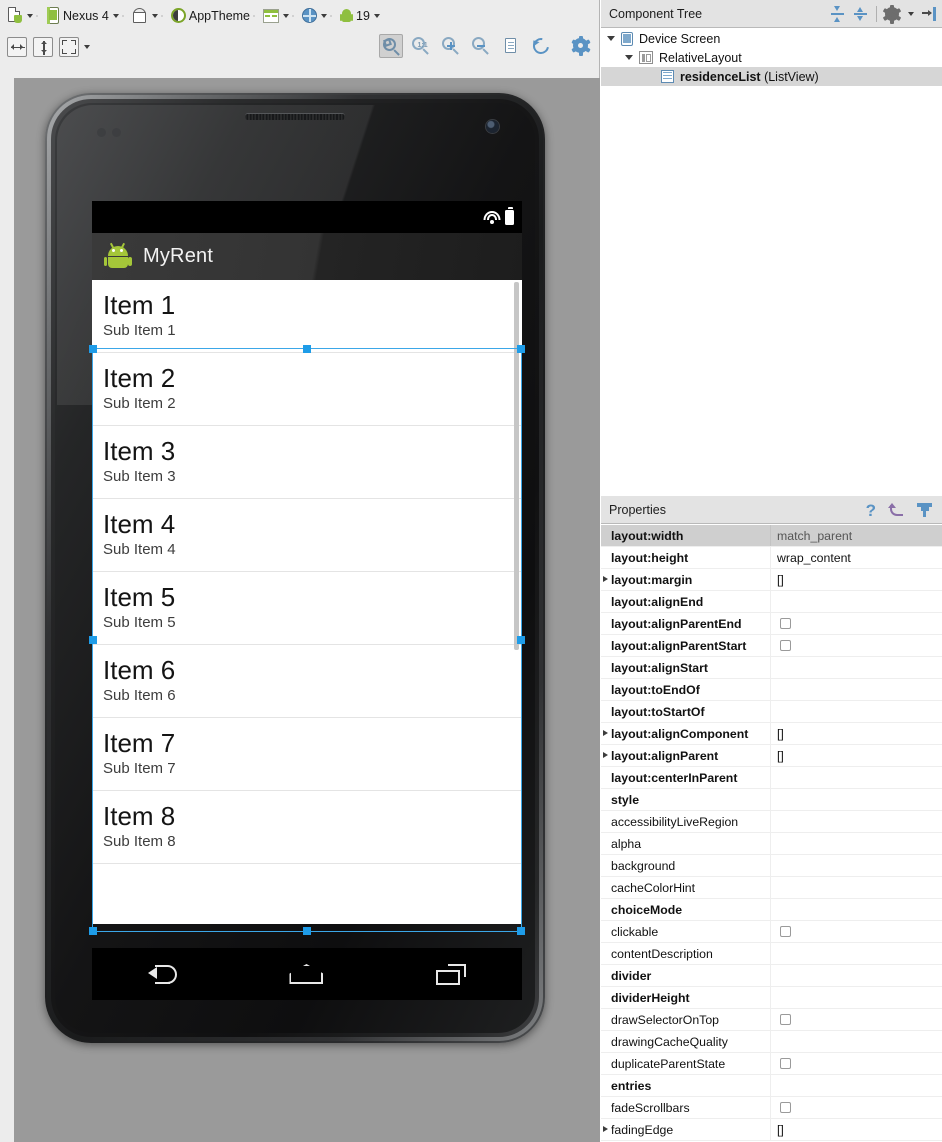  I want to click on property-row: layout:margin [], so click(771, 580).